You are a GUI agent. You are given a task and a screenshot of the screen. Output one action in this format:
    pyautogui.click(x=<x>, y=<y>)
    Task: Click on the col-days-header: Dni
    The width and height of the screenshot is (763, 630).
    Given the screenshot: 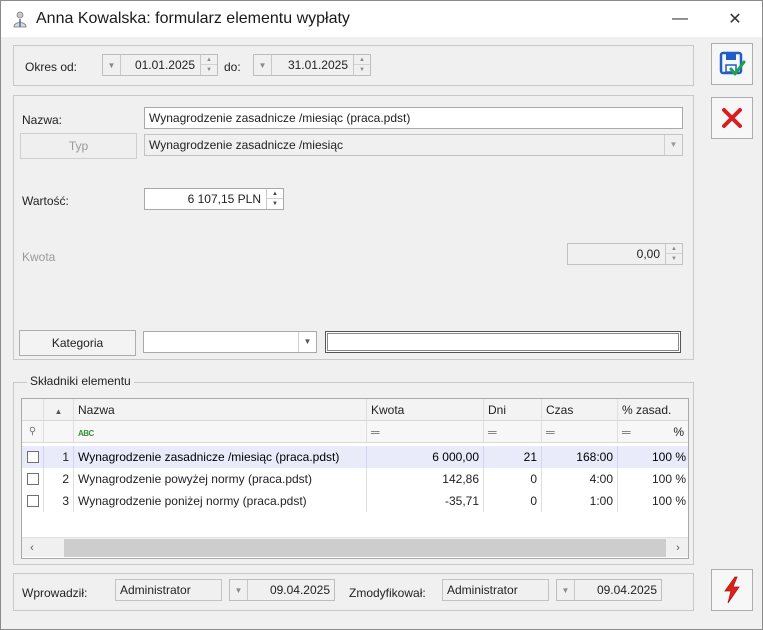 What is the action you would take?
    pyautogui.click(x=513, y=410)
    